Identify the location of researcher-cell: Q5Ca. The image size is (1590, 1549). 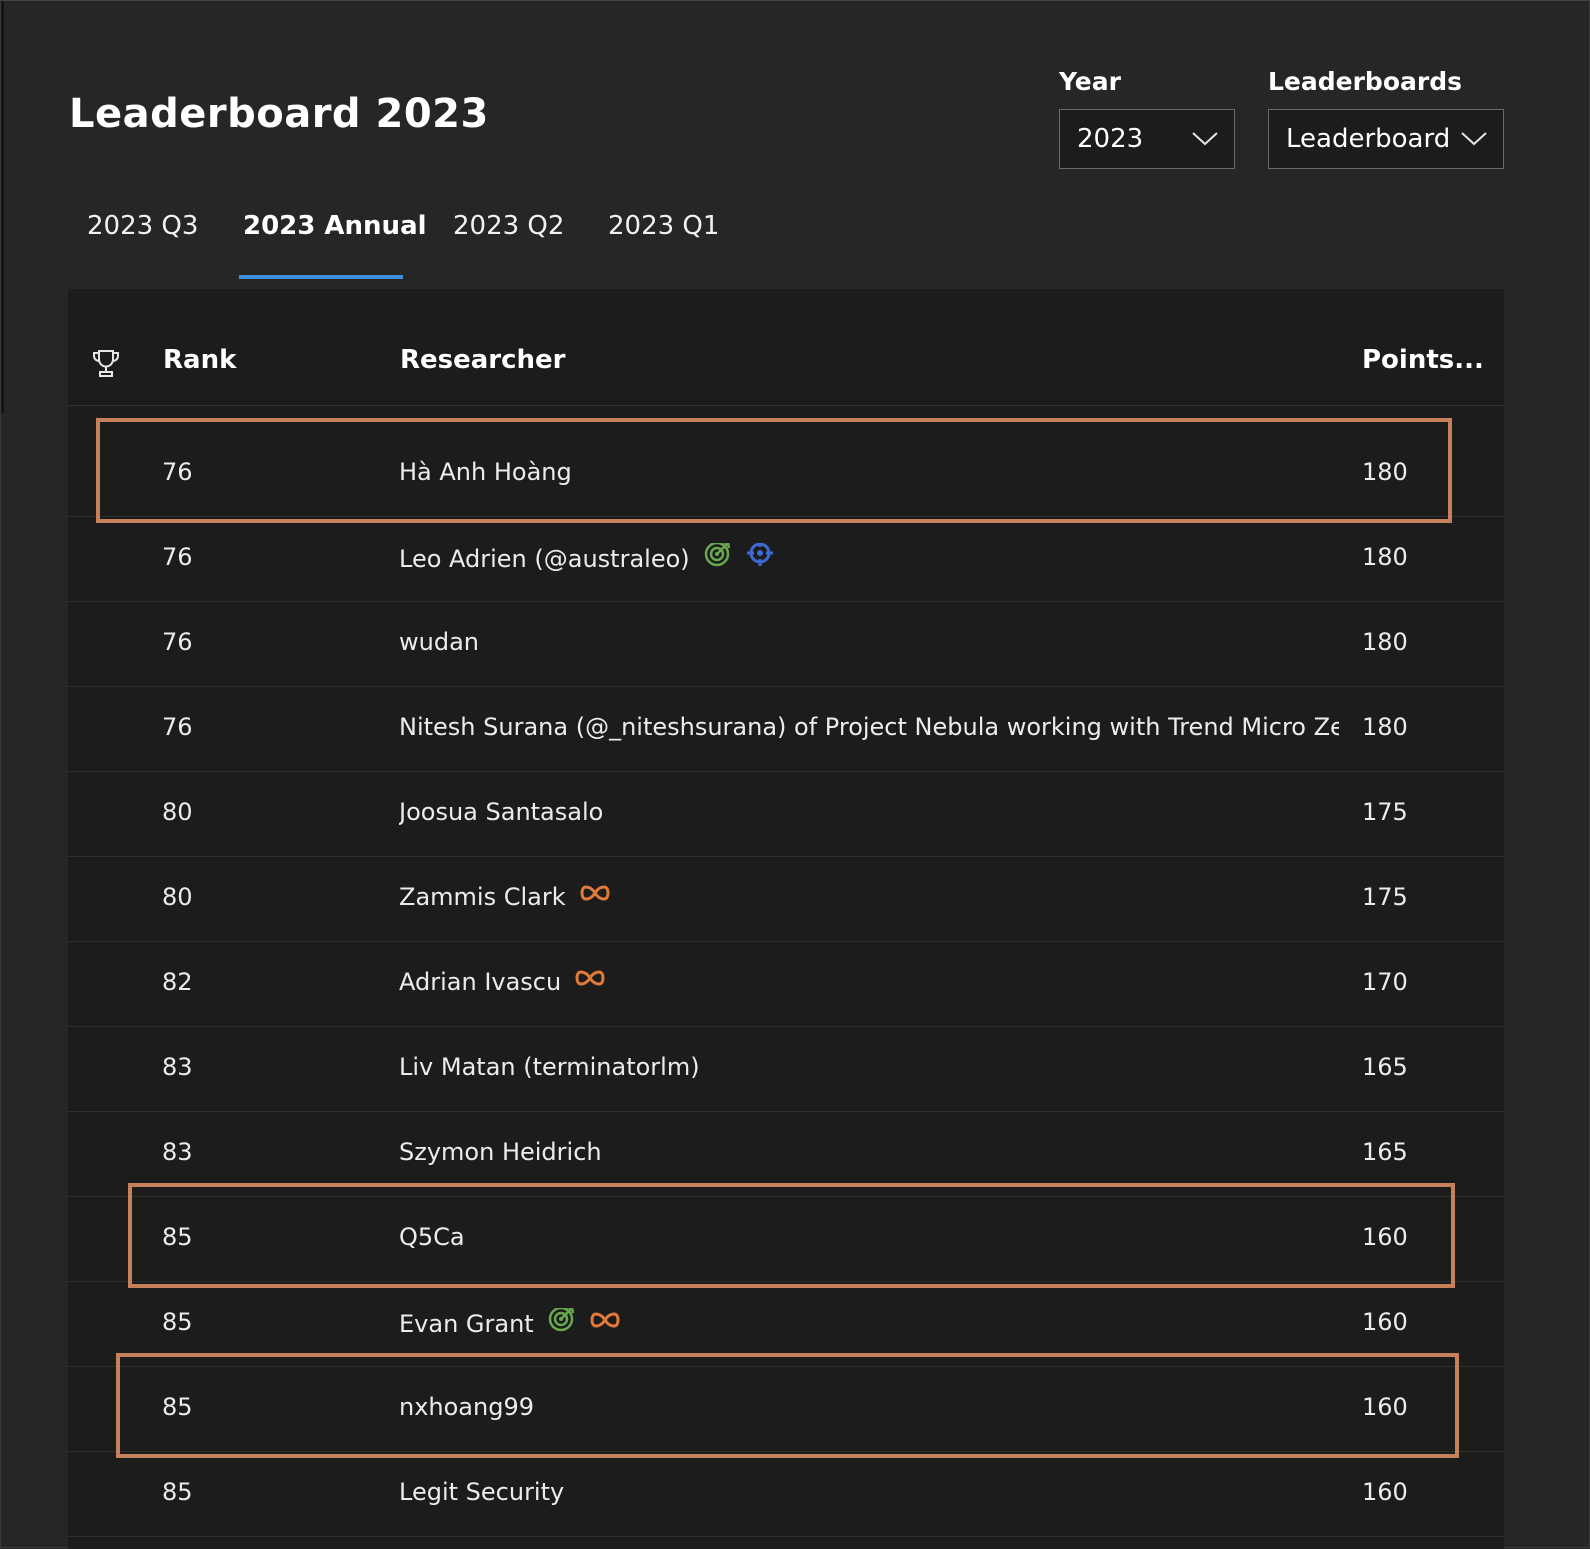
(432, 1237).